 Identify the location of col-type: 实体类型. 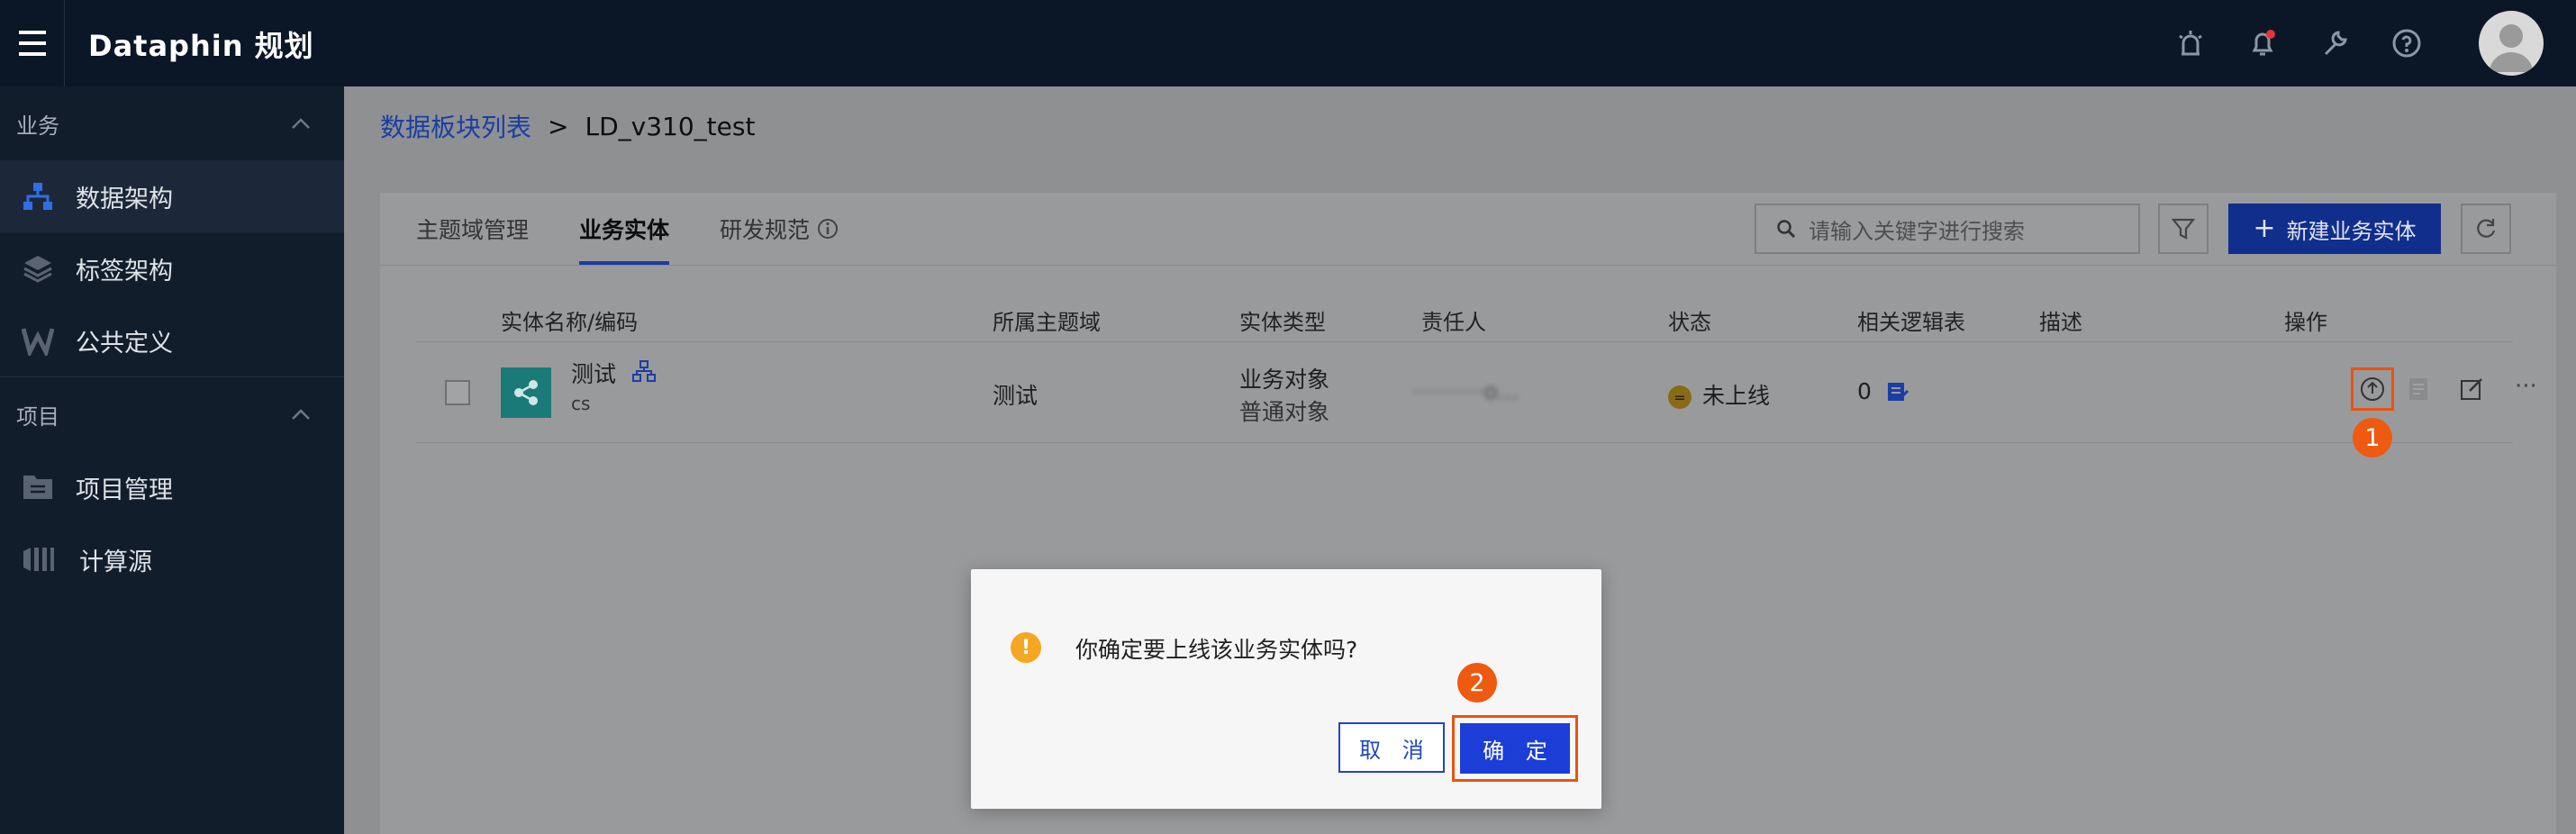
(1282, 322).